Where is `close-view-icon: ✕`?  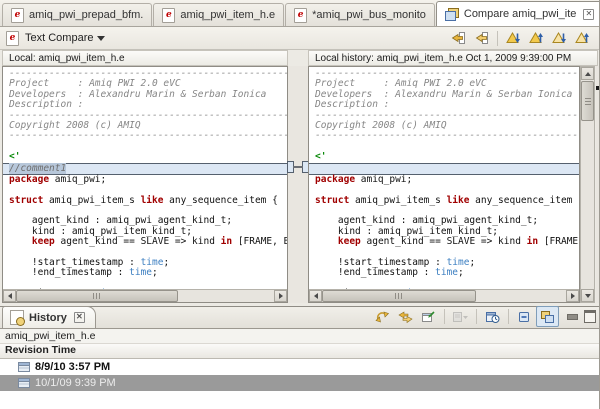
close-view-icon: ✕ is located at coordinates (79, 317).